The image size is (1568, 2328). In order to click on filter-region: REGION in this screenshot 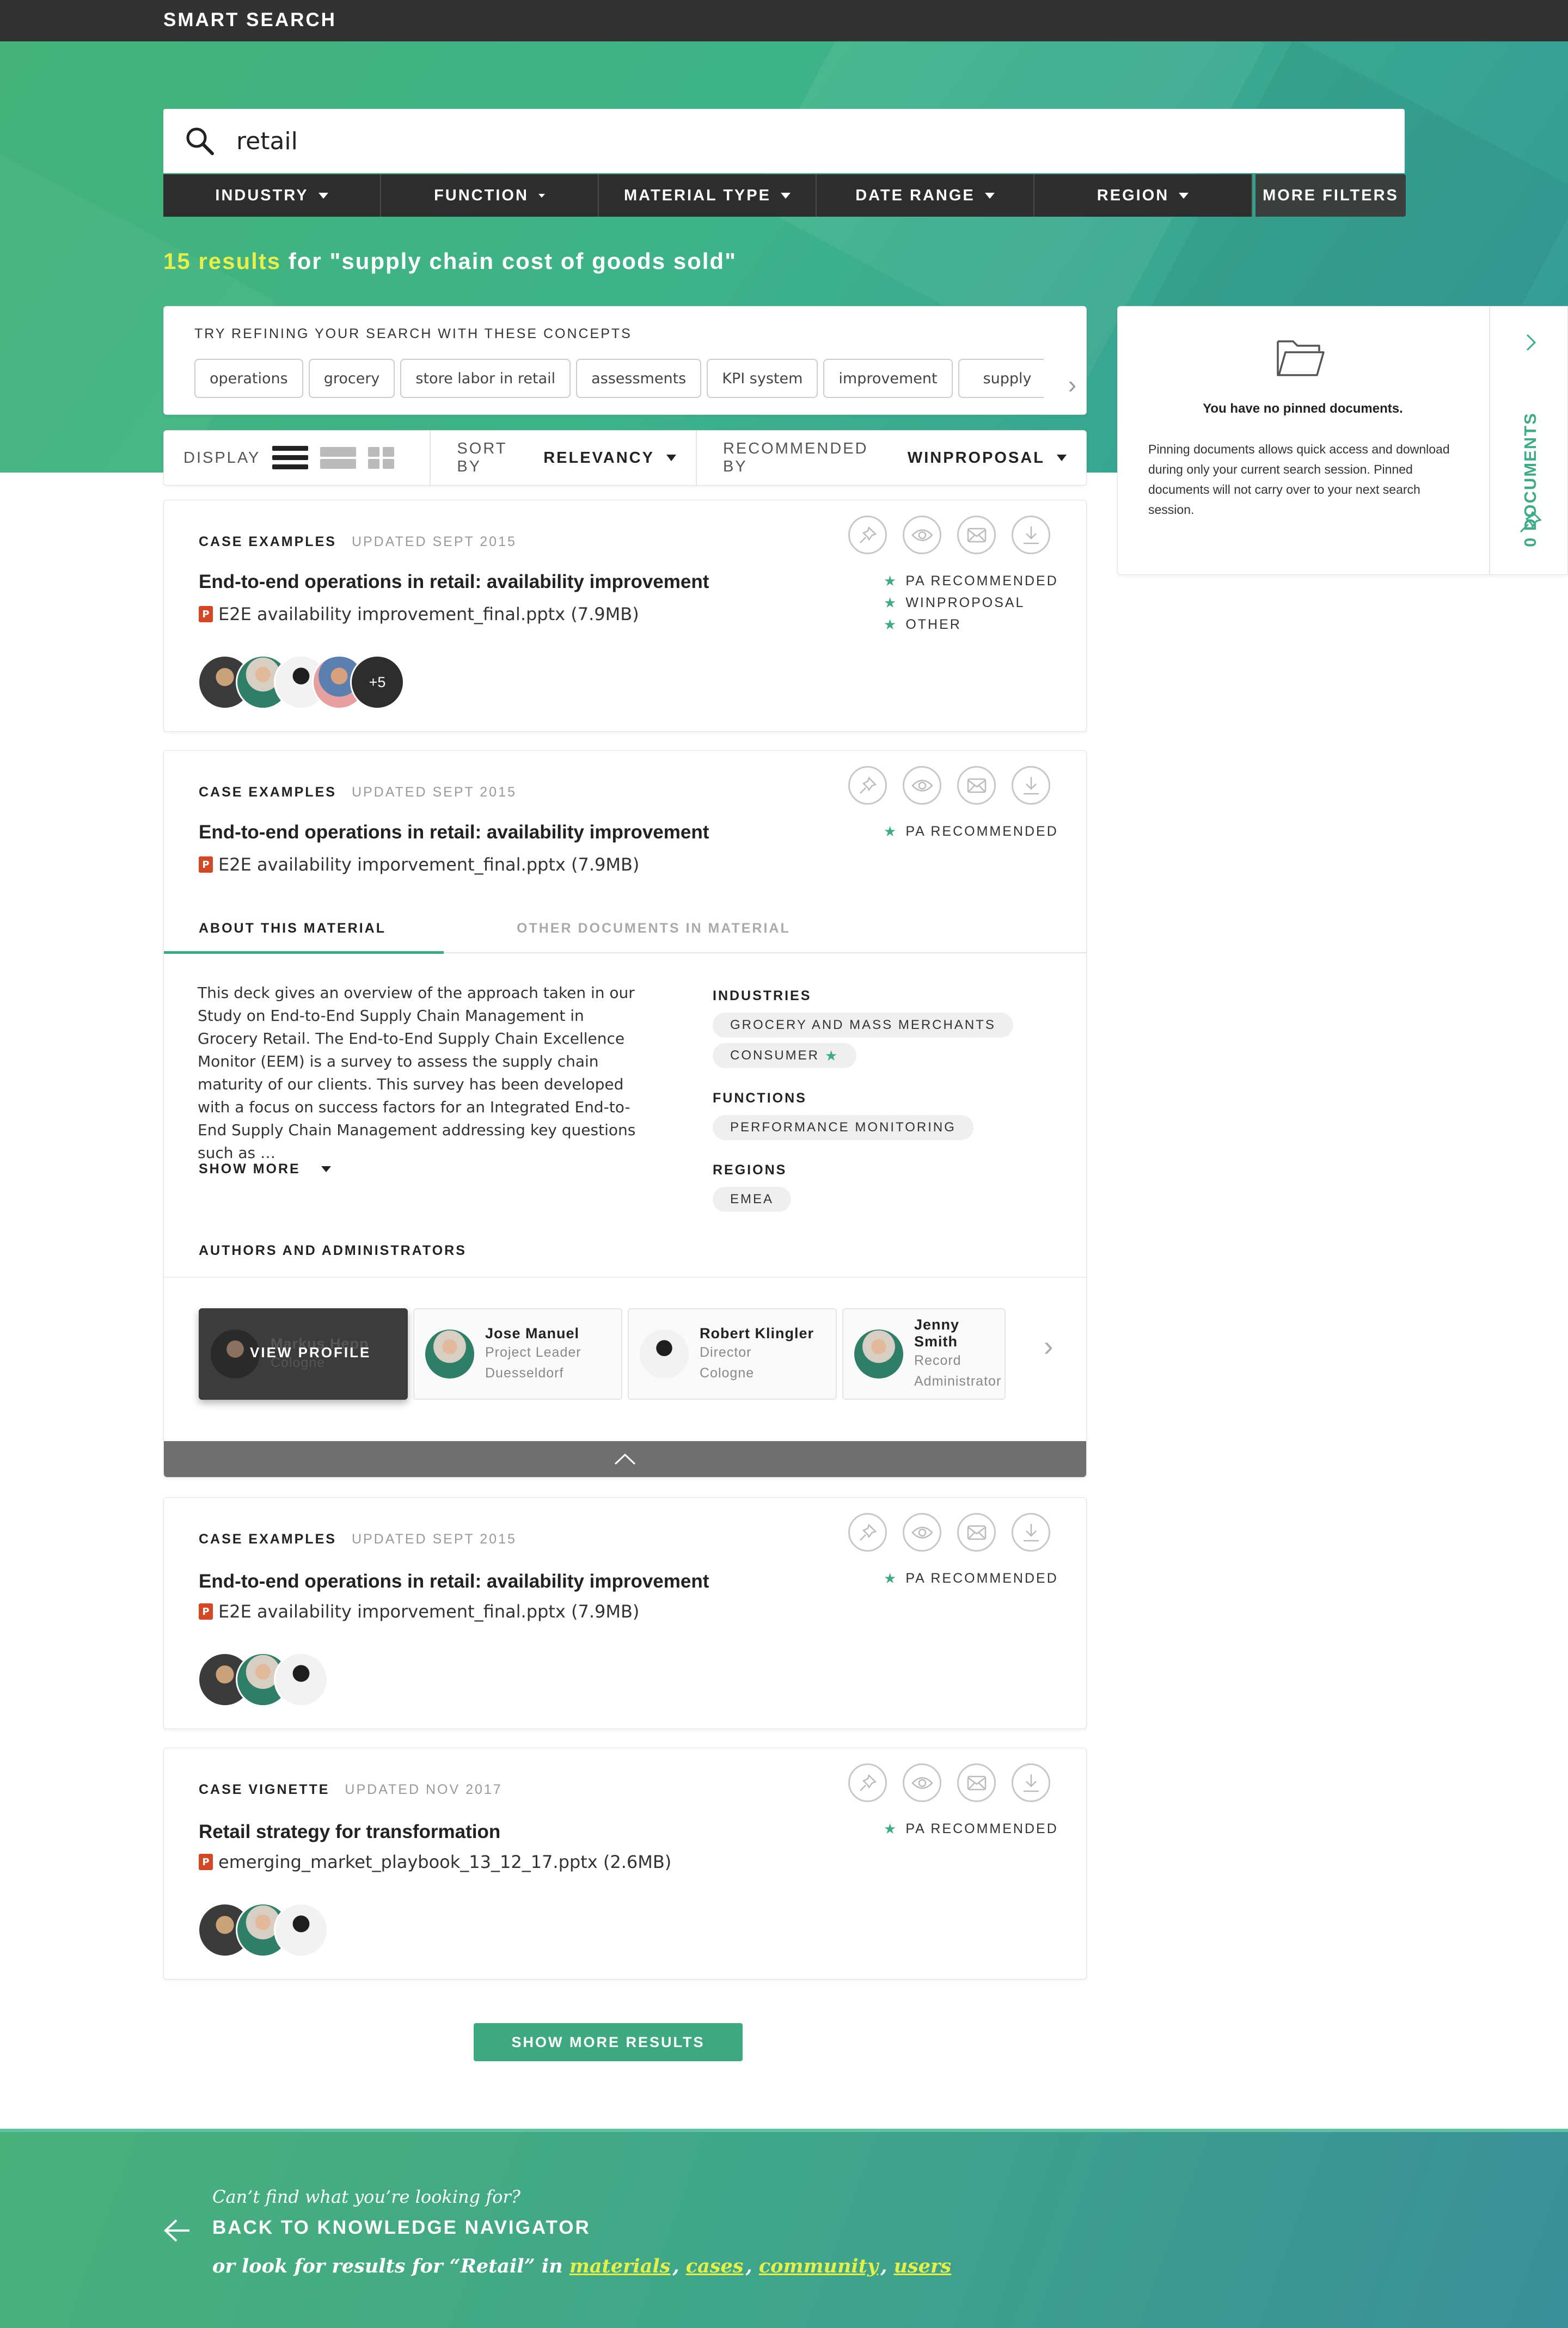, I will do `click(1143, 195)`.